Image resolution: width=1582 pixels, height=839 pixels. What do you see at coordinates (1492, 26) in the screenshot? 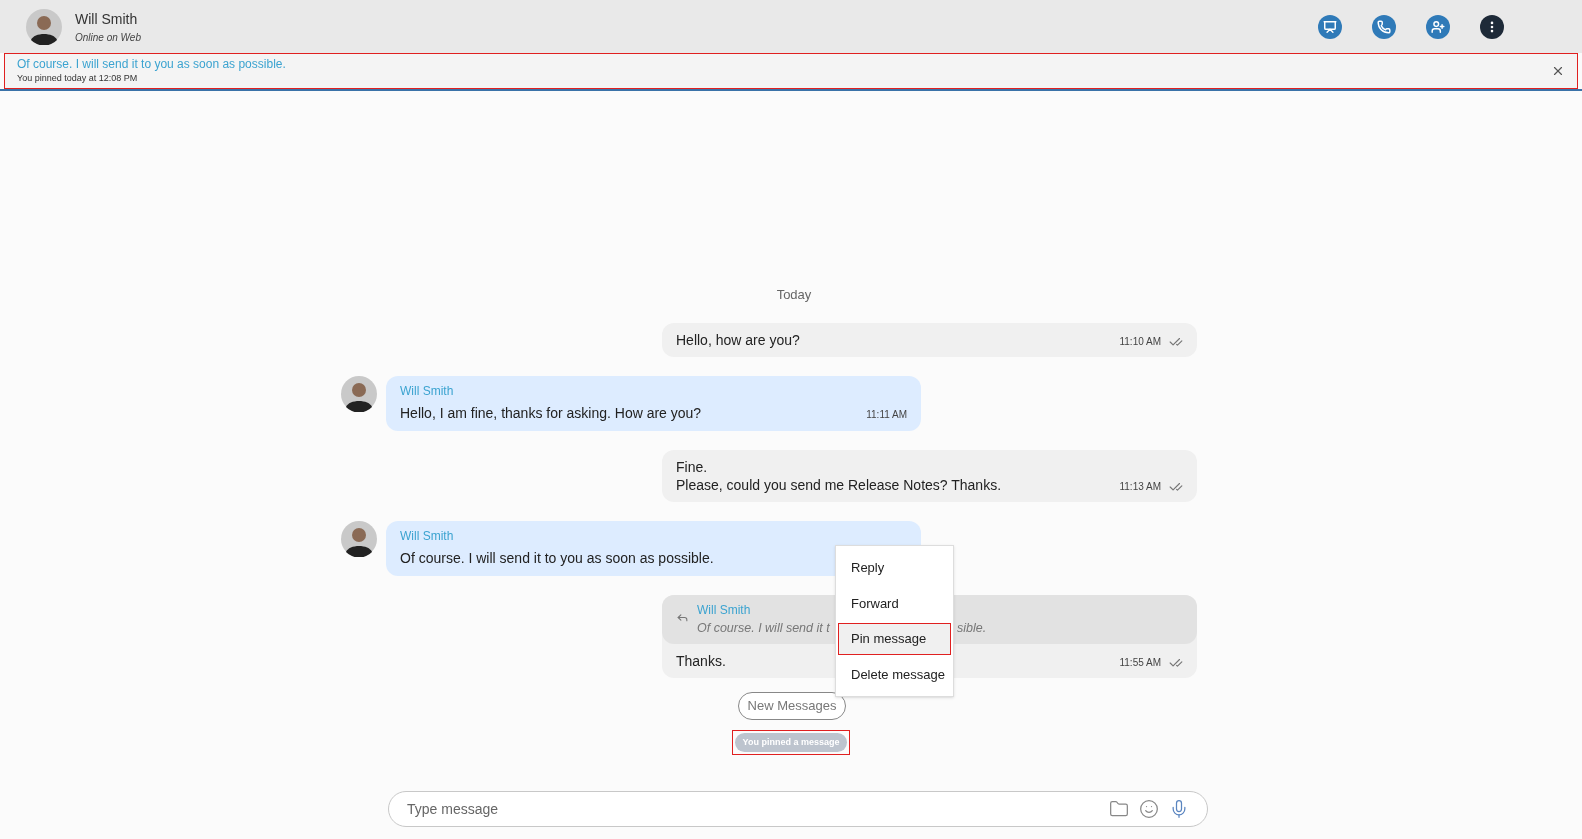
I see `more-icon` at bounding box center [1492, 26].